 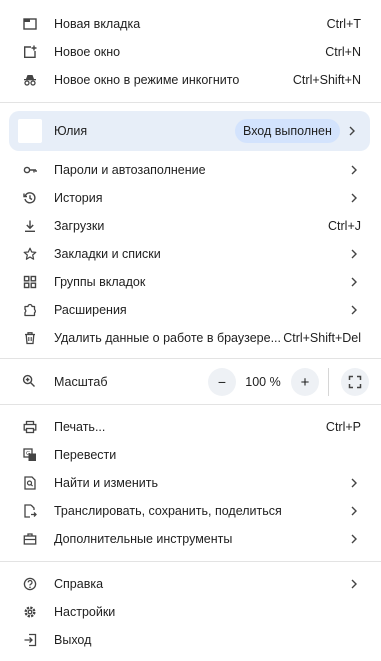 I want to click on zoom-row: Масштаб − 100 % +, so click(x=190, y=382).